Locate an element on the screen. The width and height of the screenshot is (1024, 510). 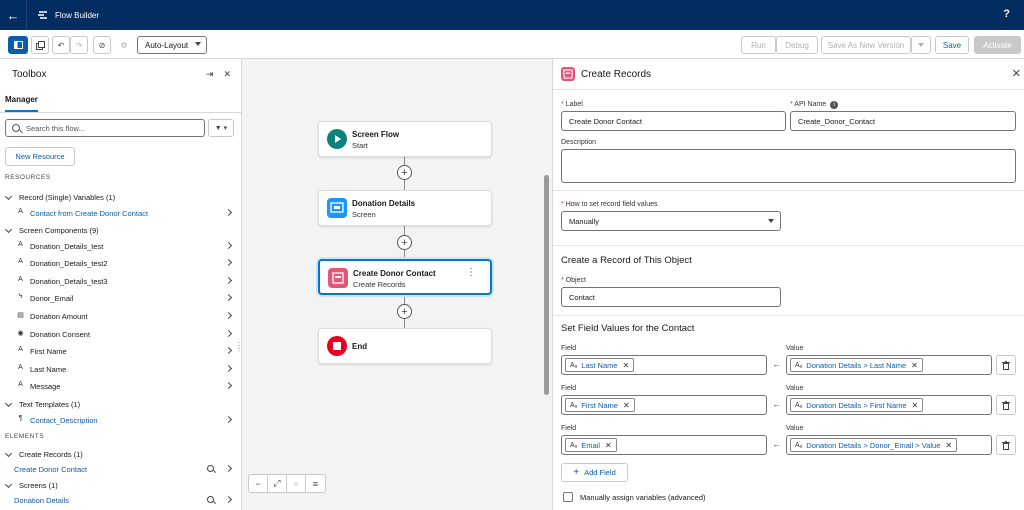
node-end: End is located at coordinates (405, 346).